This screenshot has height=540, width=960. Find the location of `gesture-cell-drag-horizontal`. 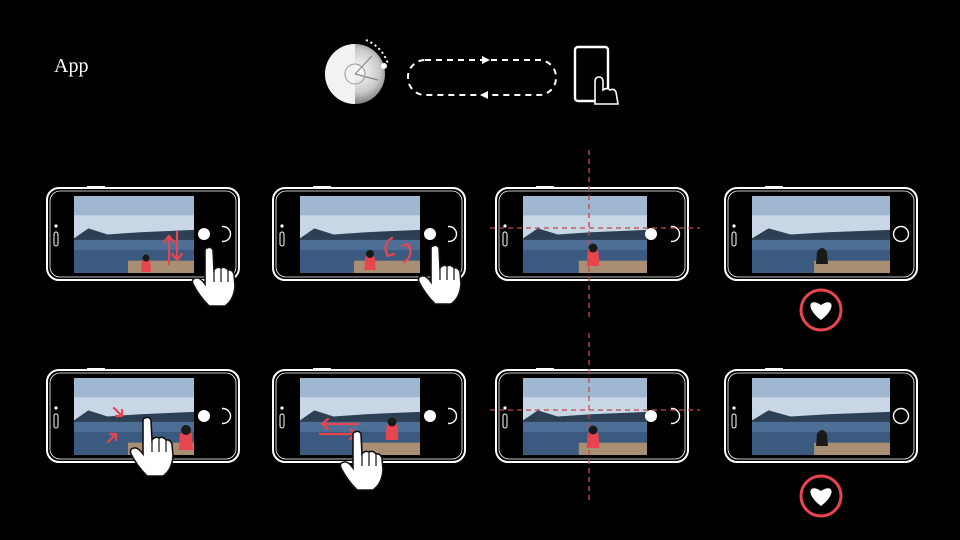

gesture-cell-drag-horizontal is located at coordinates (369, 429).